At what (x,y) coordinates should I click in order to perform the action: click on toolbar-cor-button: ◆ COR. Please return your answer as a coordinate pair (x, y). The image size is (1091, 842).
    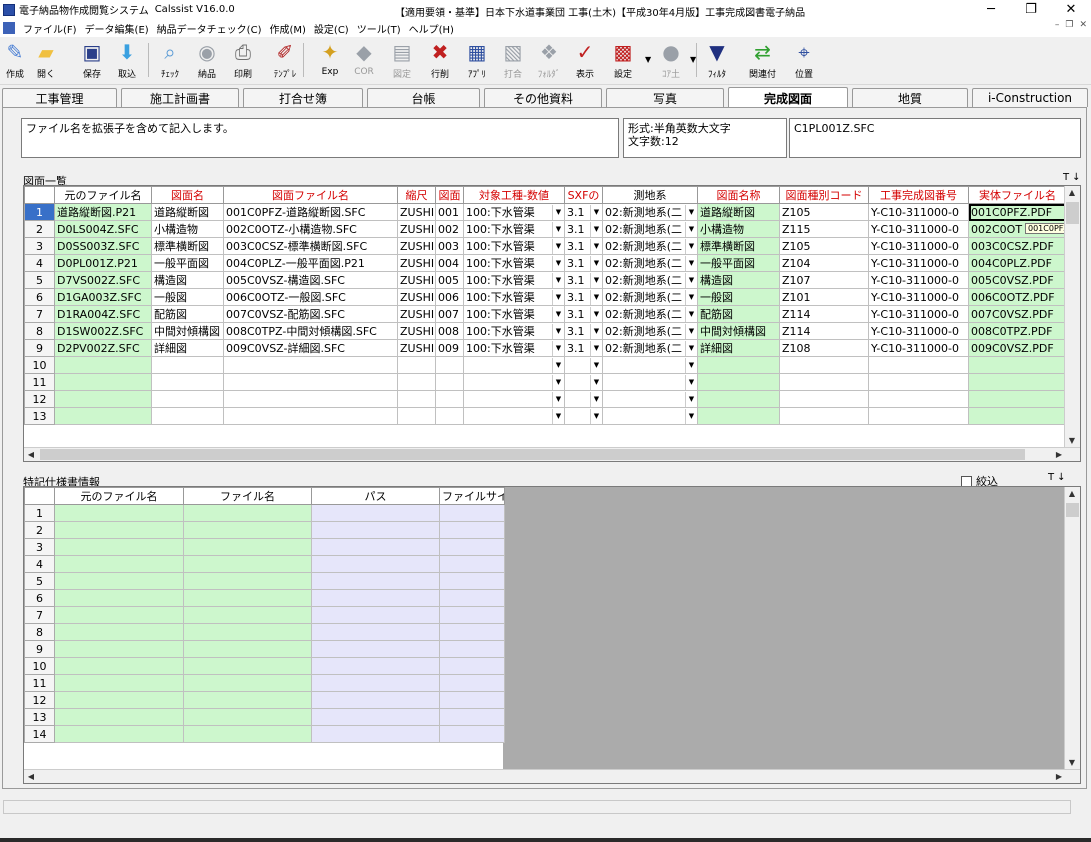
    Looking at the image, I should click on (364, 58).